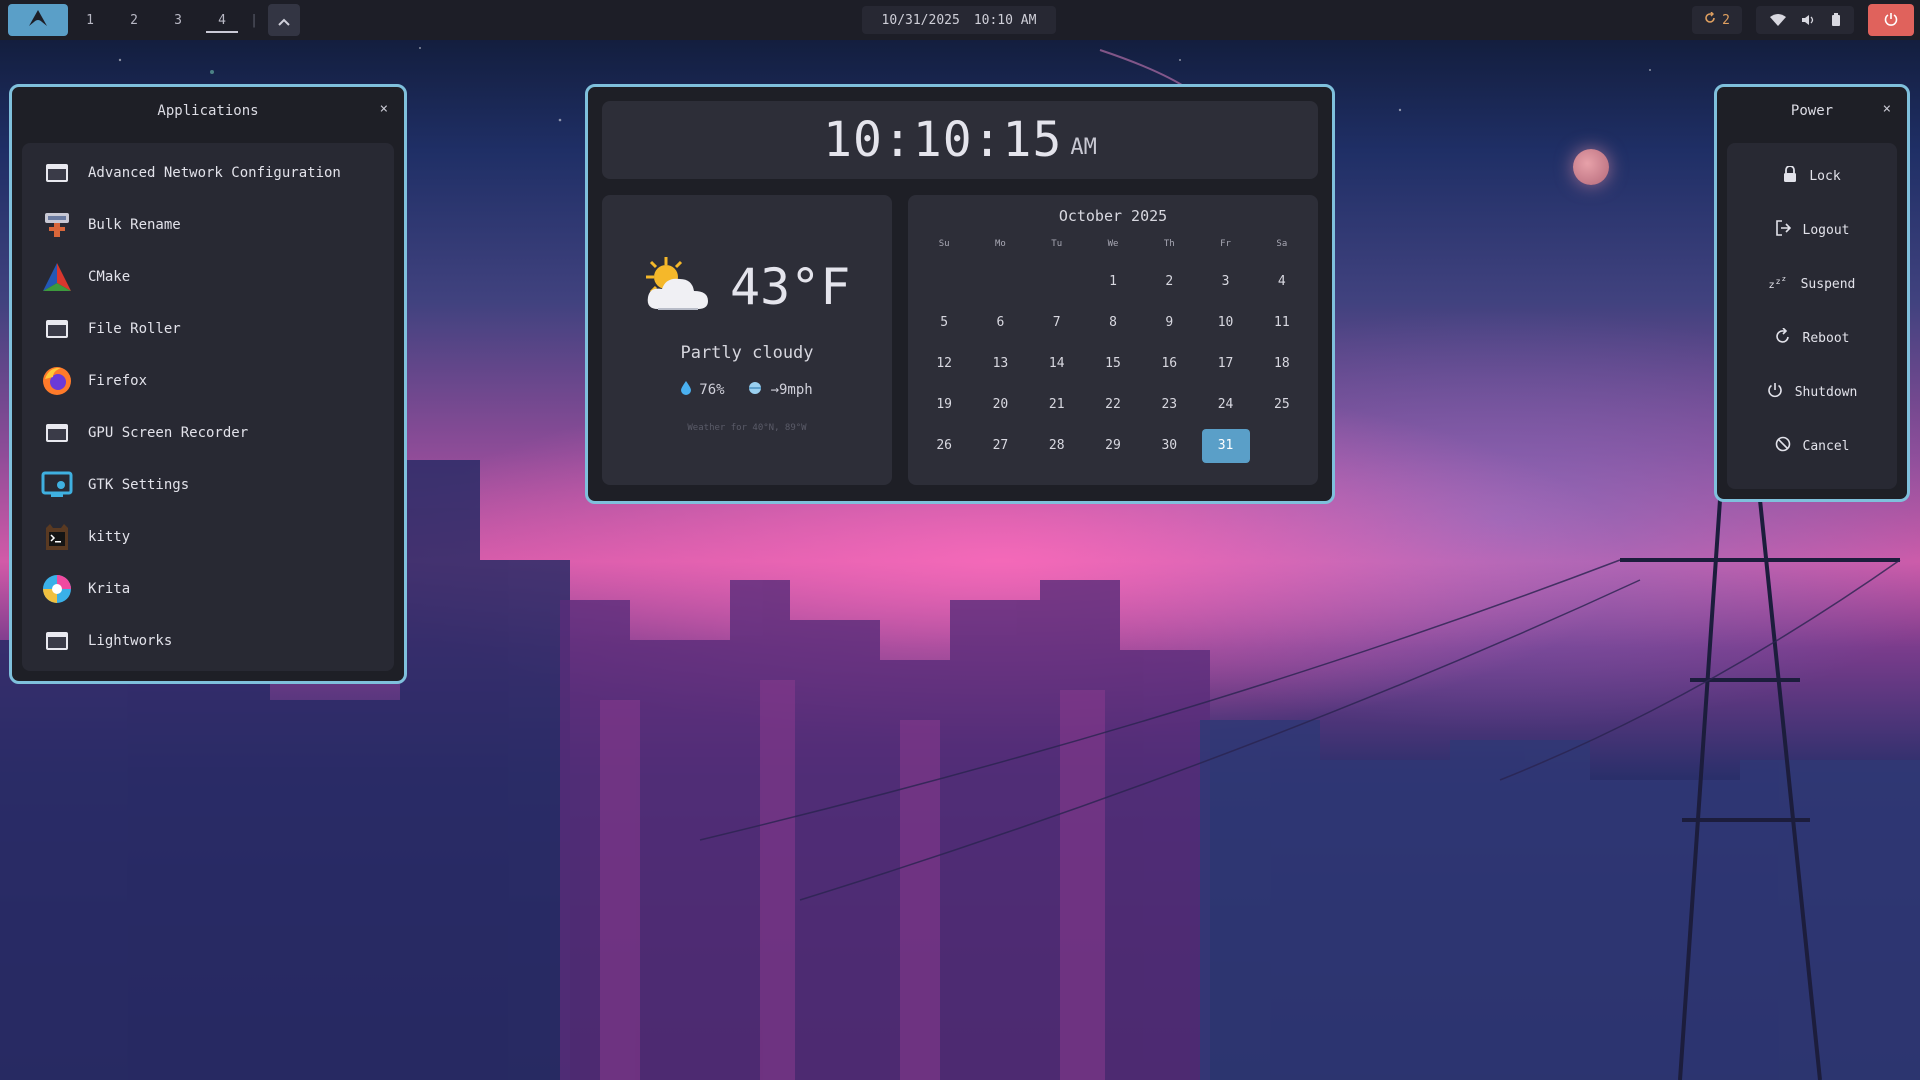 The width and height of the screenshot is (1920, 1080). I want to click on calendar-day-number: 21, so click(1056, 404).